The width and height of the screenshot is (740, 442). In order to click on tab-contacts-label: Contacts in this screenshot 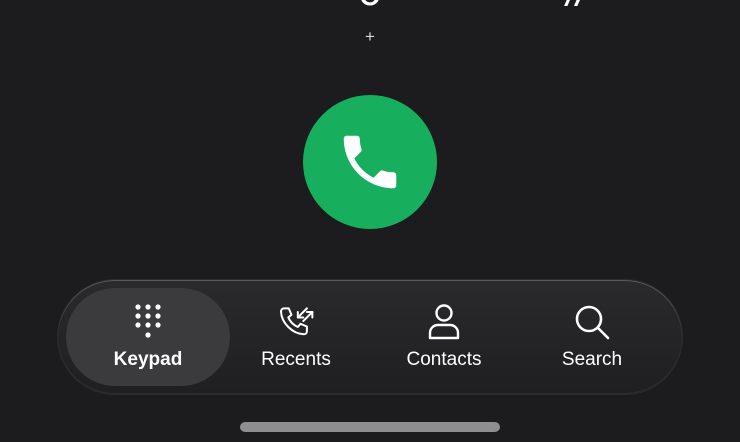, I will do `click(444, 359)`.